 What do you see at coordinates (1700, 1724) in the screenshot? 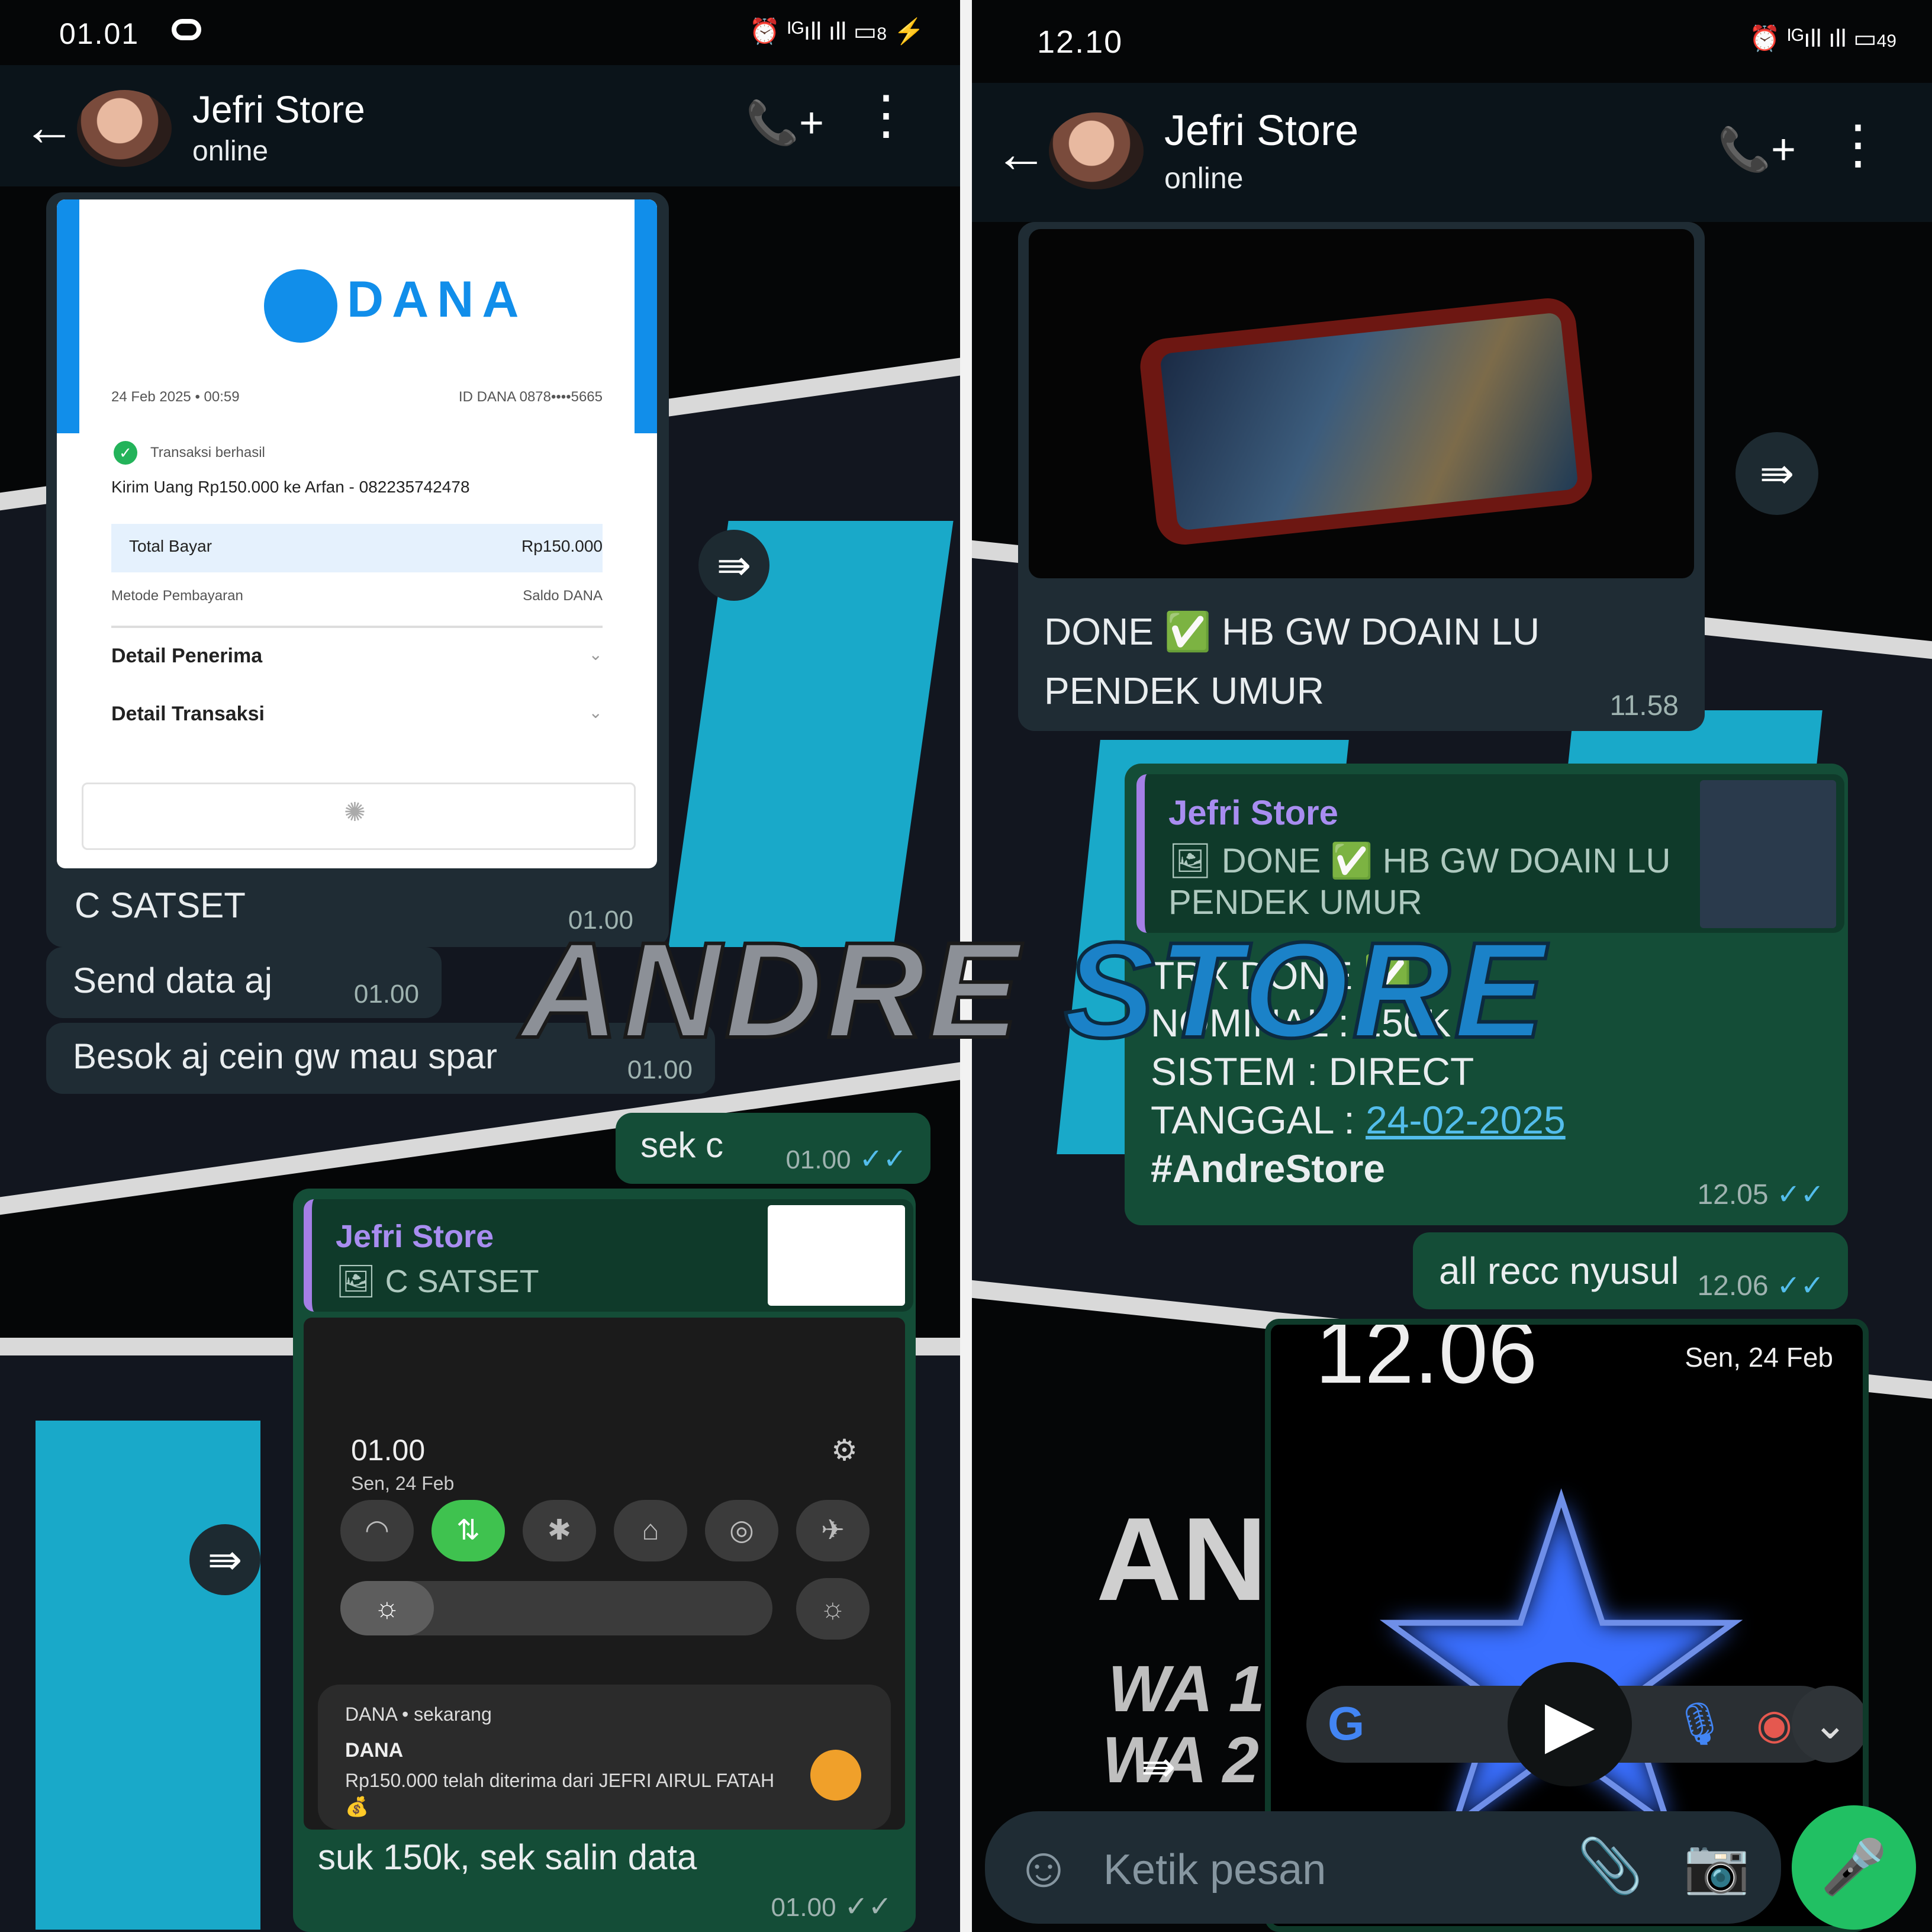
I see `voice-search-icon: 🎙` at bounding box center [1700, 1724].